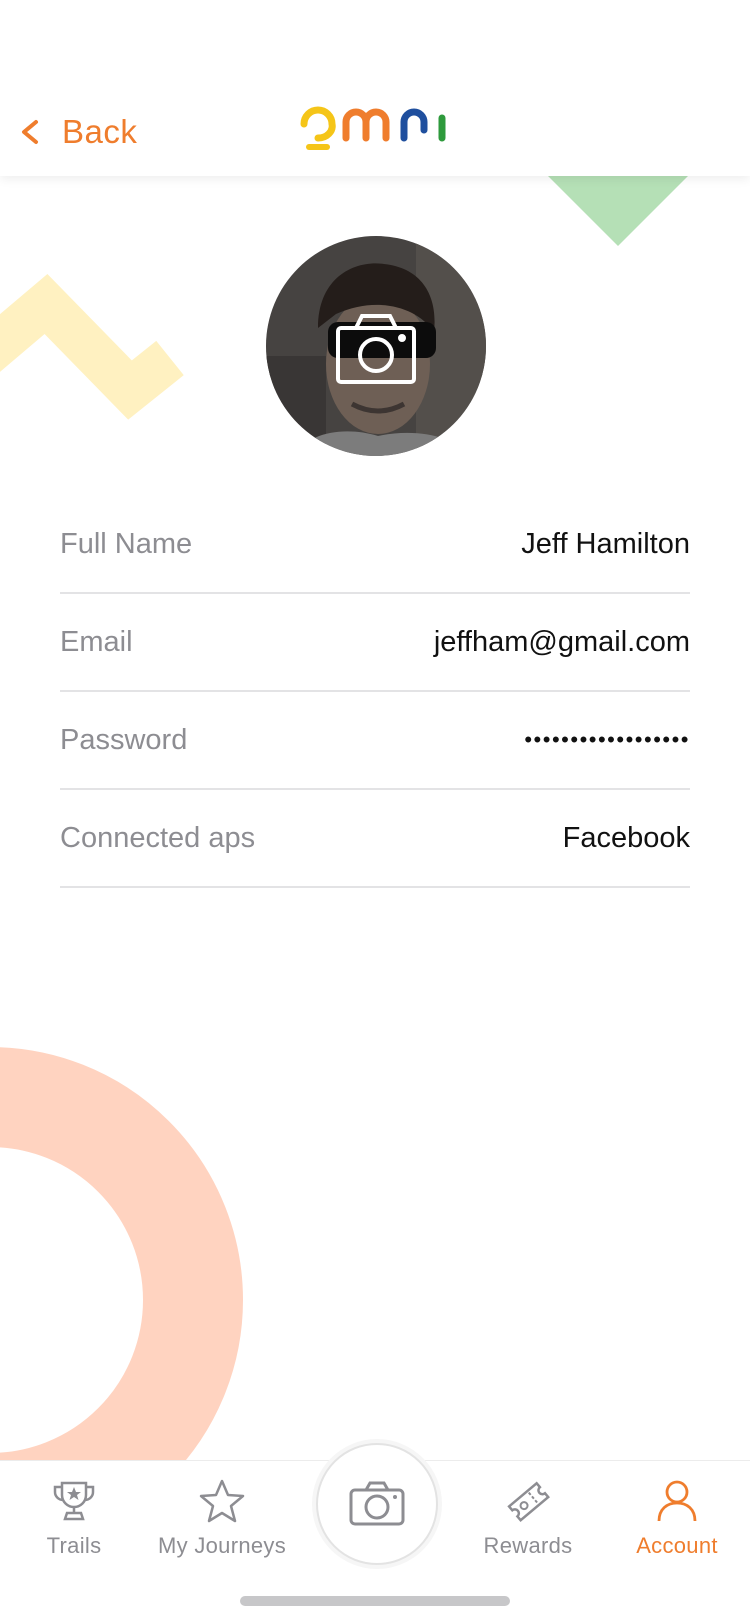 Image resolution: width=750 pixels, height=1624 pixels. I want to click on field-label: Email, so click(96, 641).